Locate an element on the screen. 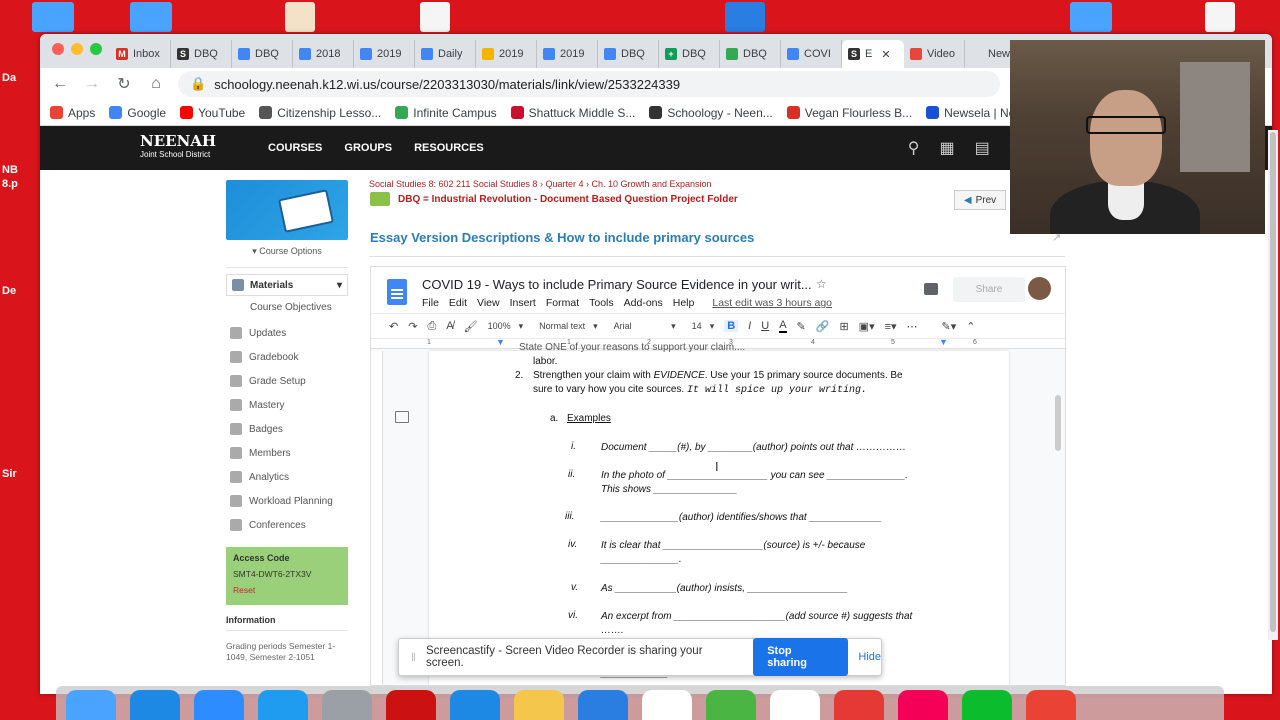 The height and width of the screenshot is (720, 1280). calendar-icon: ▤ is located at coordinates (982, 148).